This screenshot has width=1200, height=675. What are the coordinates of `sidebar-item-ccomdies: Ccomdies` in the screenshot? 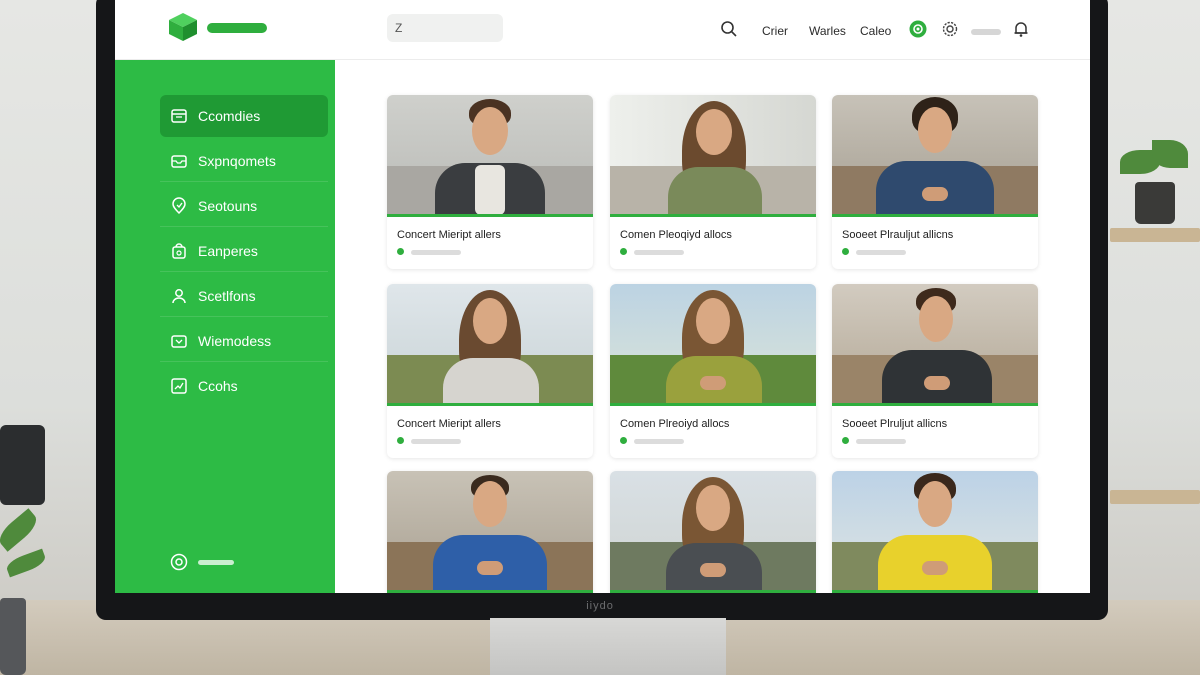 It's located at (244, 116).